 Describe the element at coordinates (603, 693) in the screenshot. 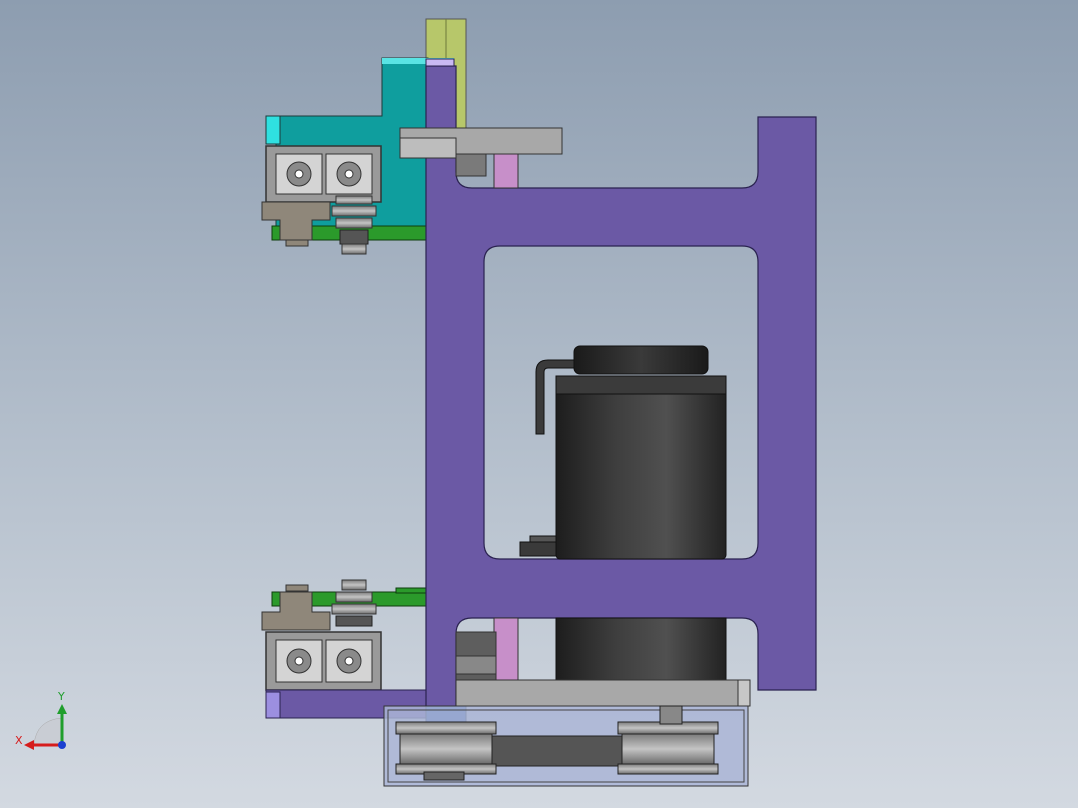

I see `motor-mount-plate` at that location.